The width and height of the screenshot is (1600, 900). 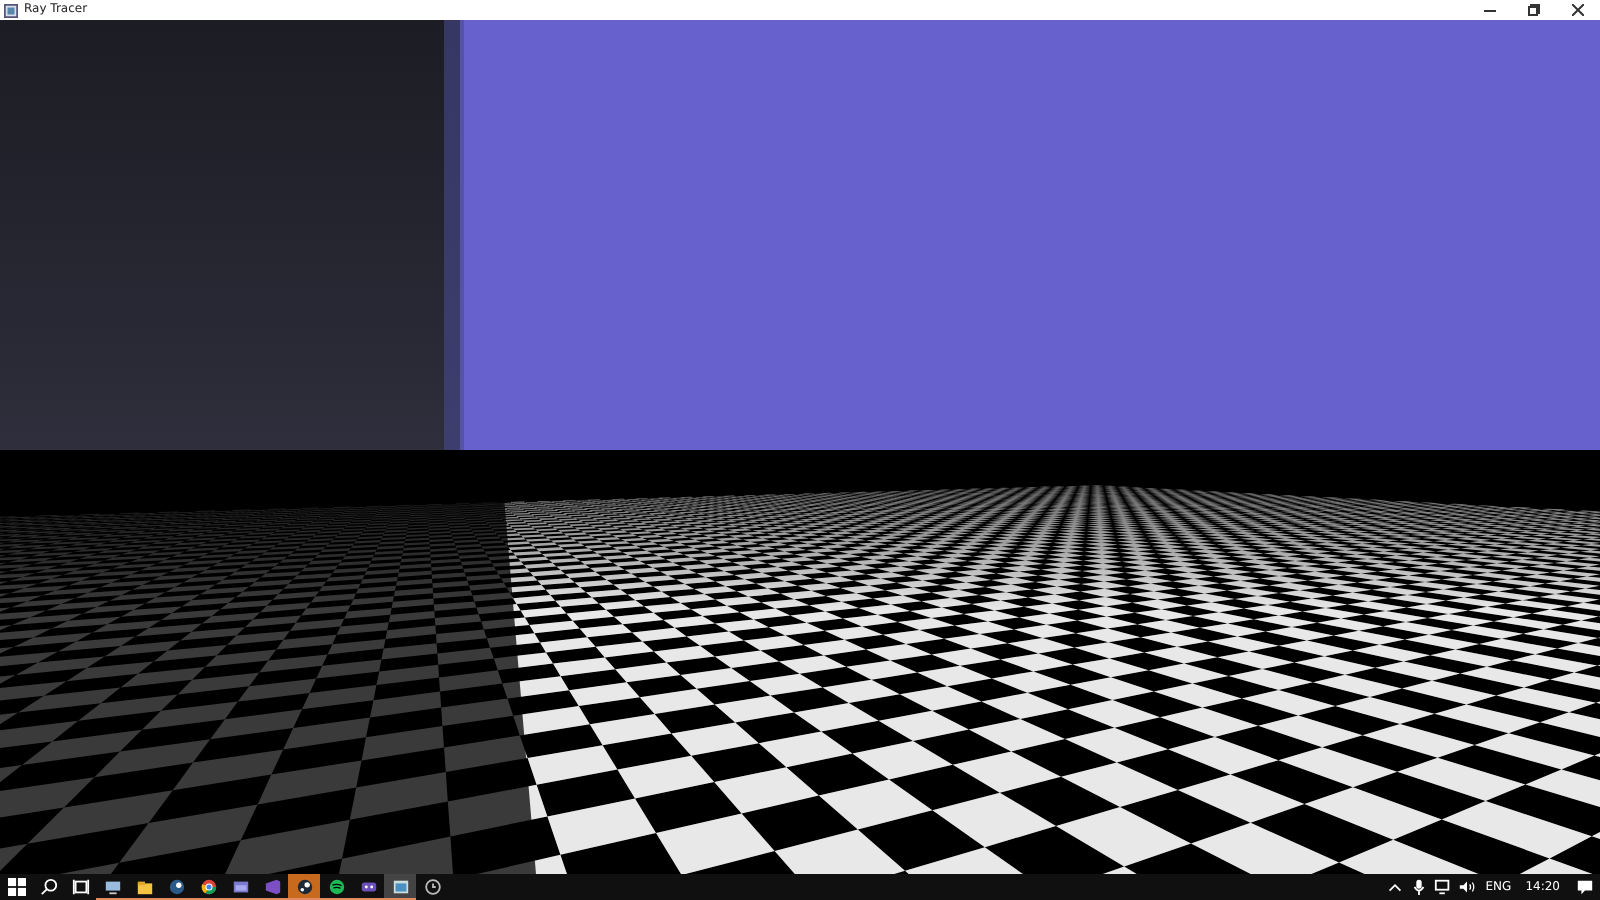 I want to click on browser-icon, so click(x=208, y=886).